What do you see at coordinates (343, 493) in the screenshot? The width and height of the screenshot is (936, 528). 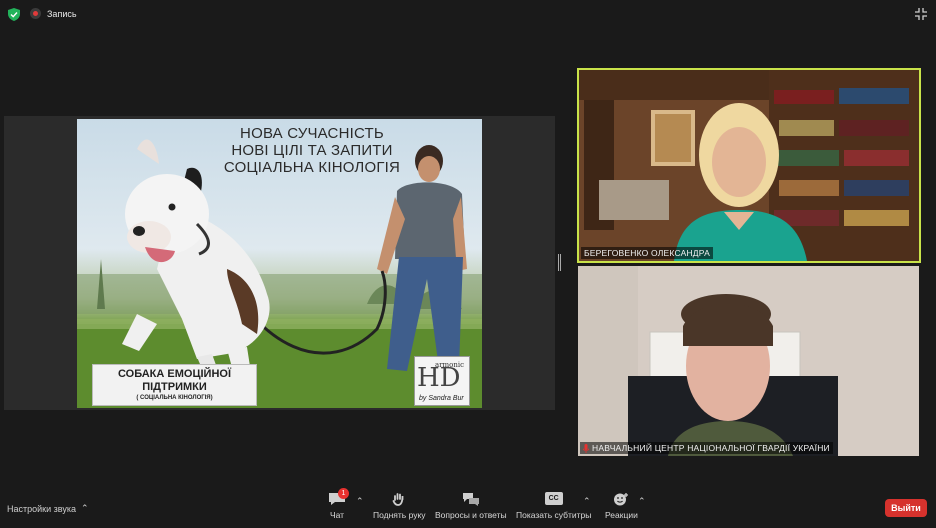 I see `chat-unread-badge: 1` at bounding box center [343, 493].